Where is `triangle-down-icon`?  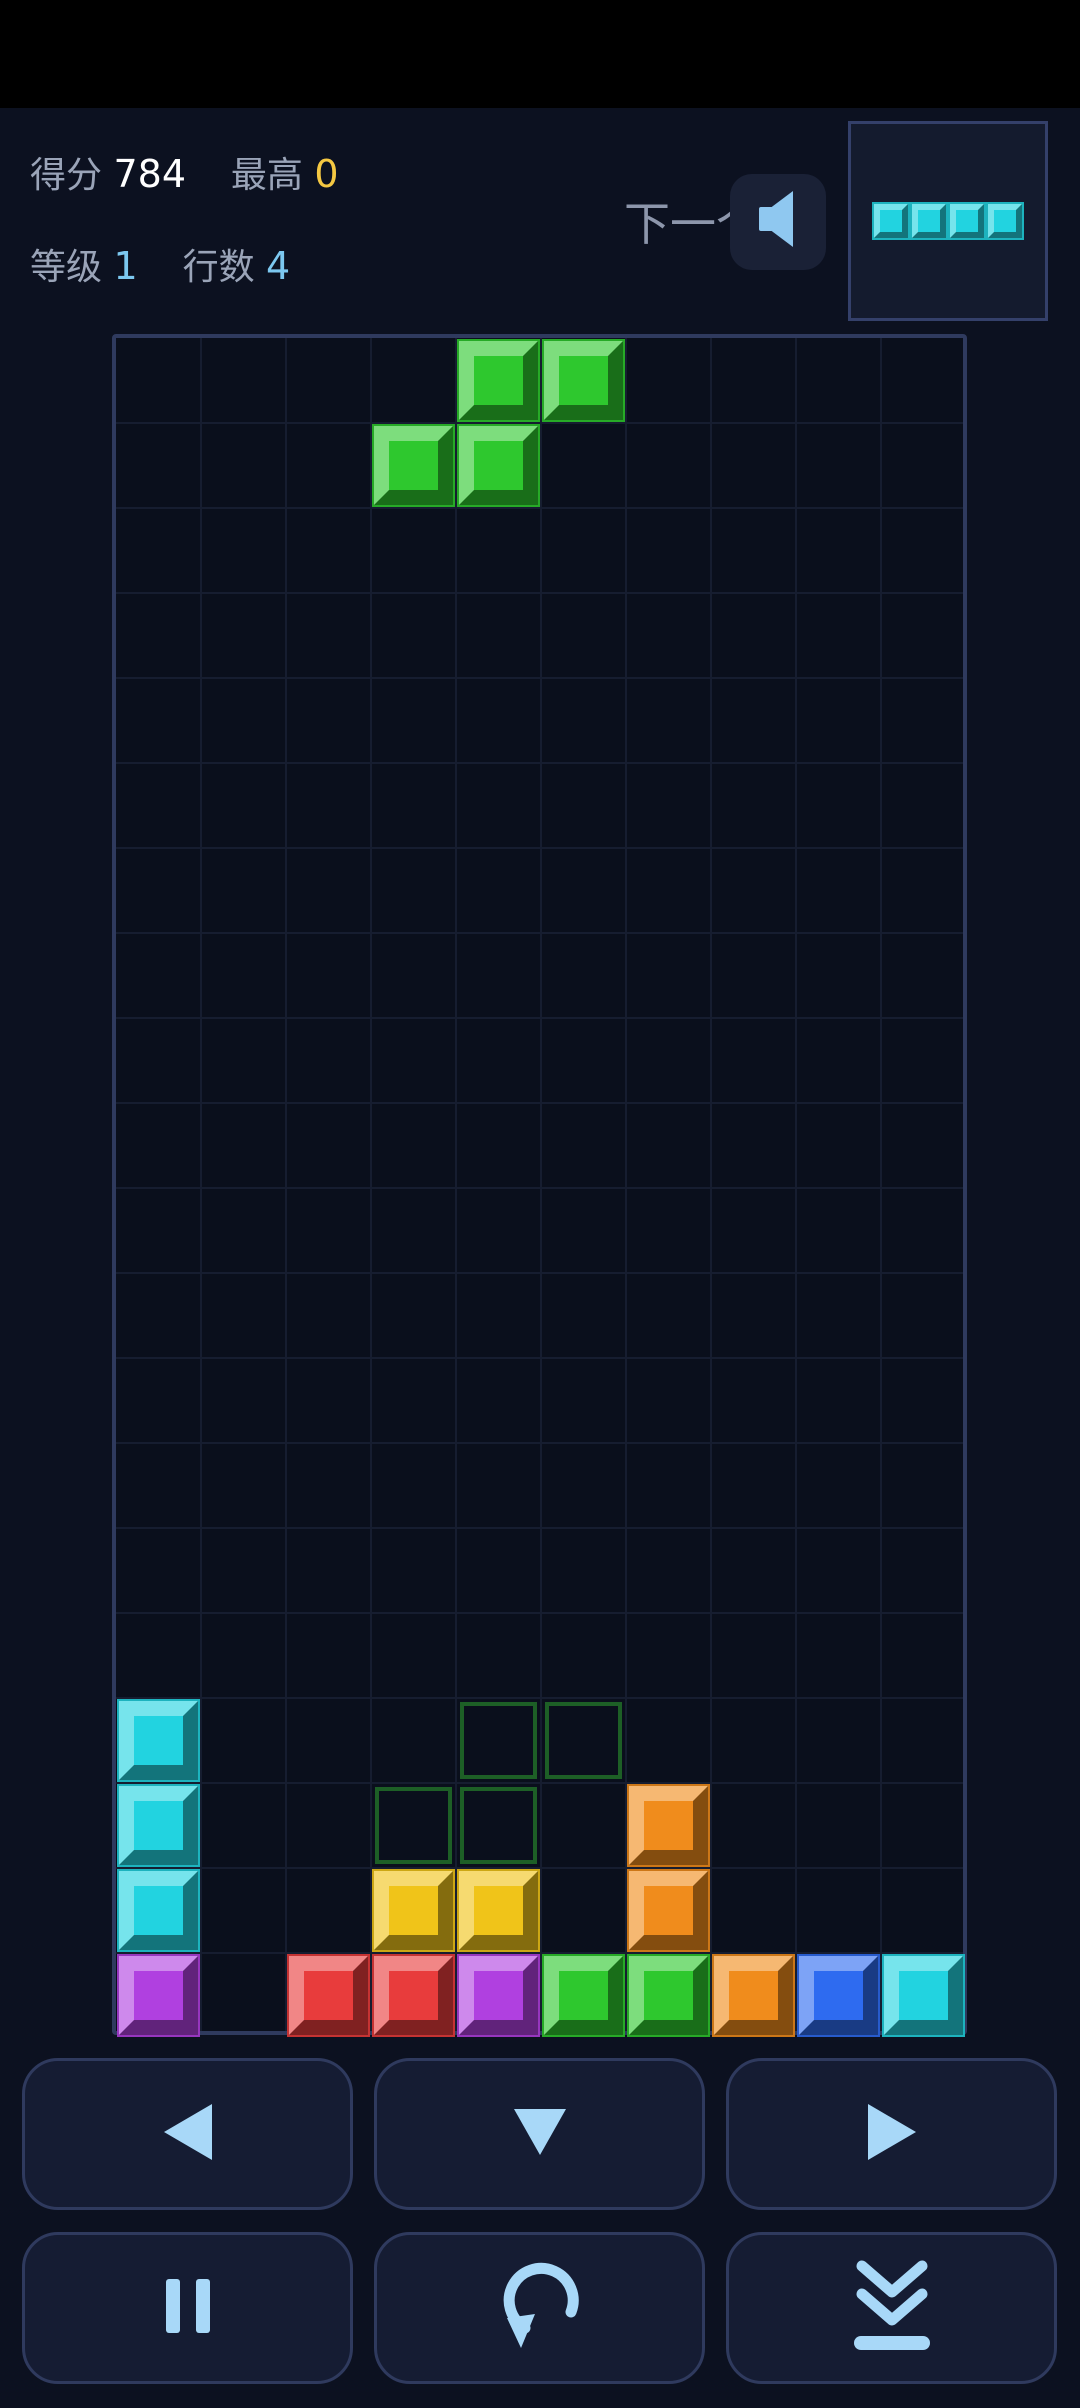
triangle-down-icon is located at coordinates (540, 2134).